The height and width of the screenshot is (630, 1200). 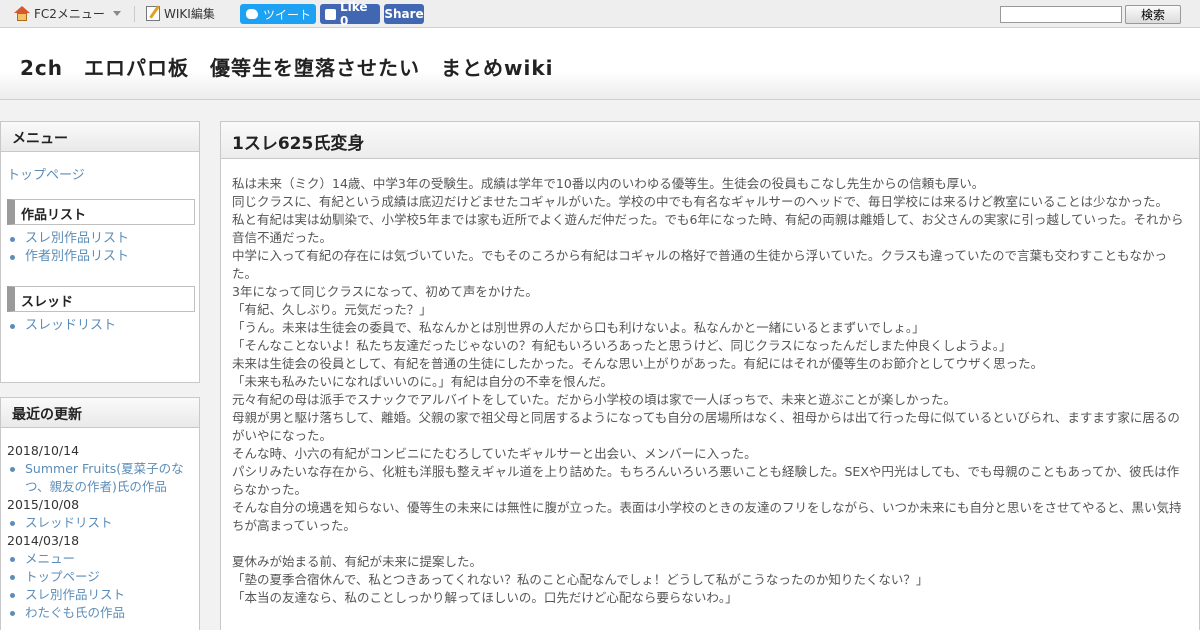 What do you see at coordinates (710, 140) in the screenshot?
I see `page-title: 1スレ625氏変身` at bounding box center [710, 140].